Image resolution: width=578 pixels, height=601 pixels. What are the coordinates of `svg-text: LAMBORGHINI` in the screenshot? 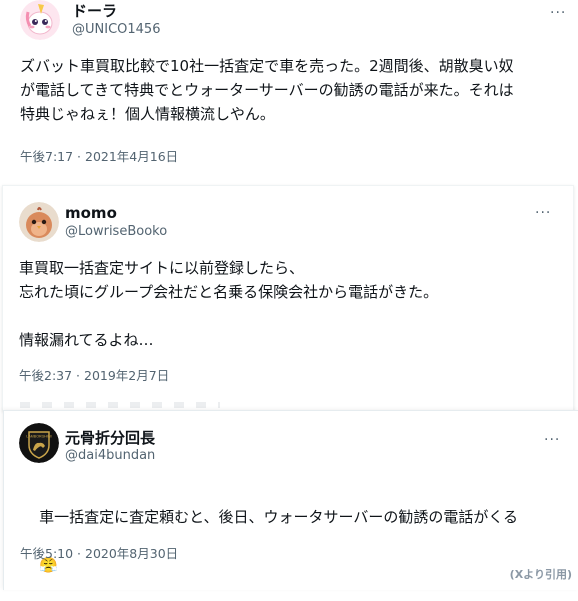 It's located at (38, 437).